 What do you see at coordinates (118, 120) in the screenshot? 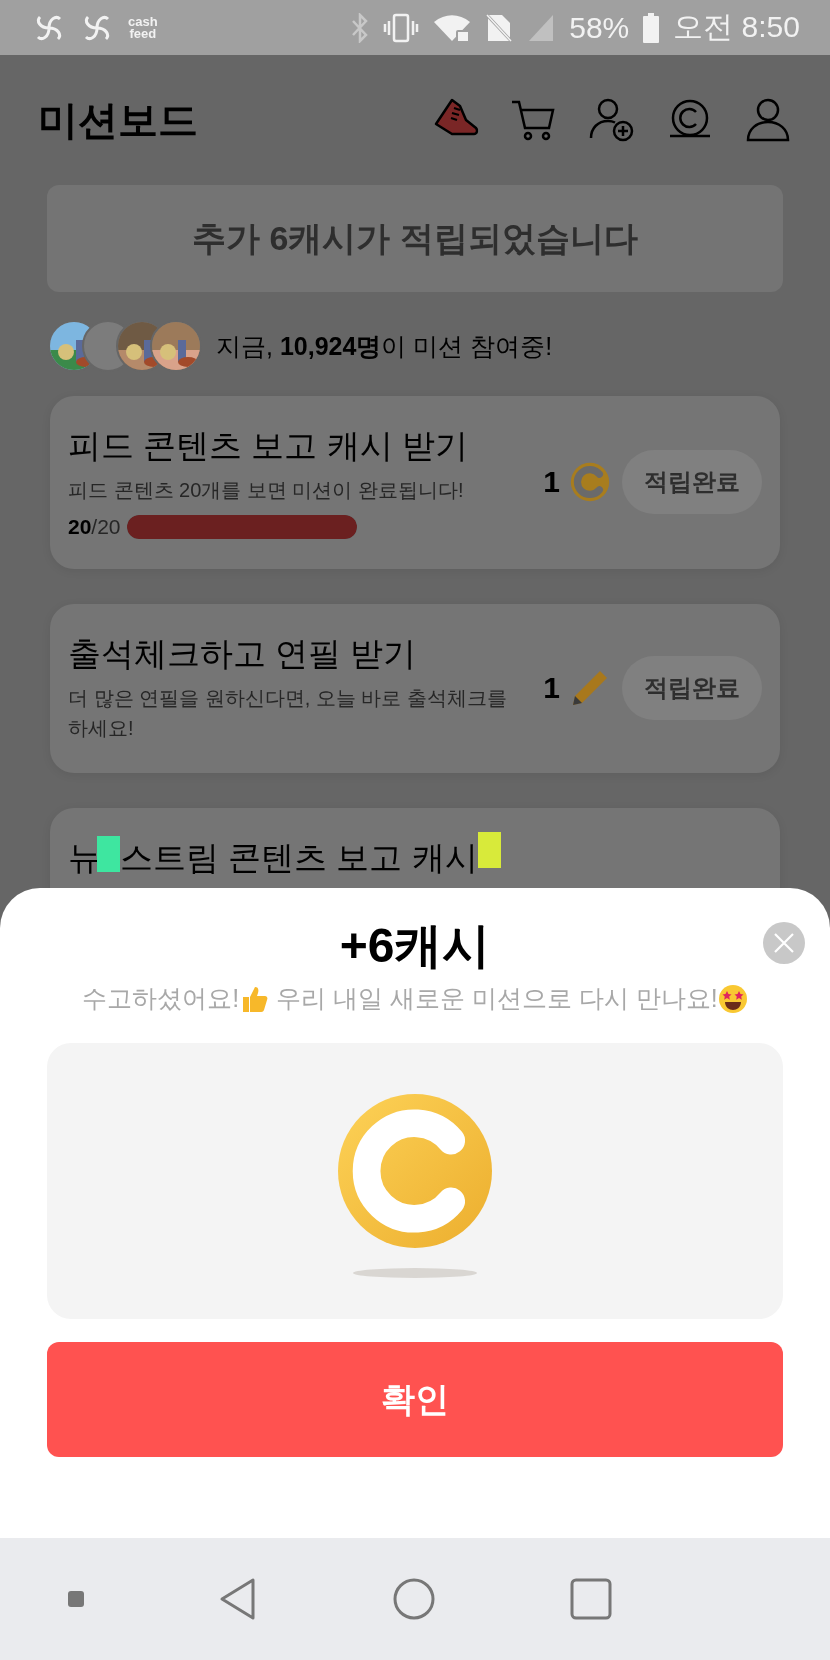
I see `page-title: 미션보드` at bounding box center [118, 120].